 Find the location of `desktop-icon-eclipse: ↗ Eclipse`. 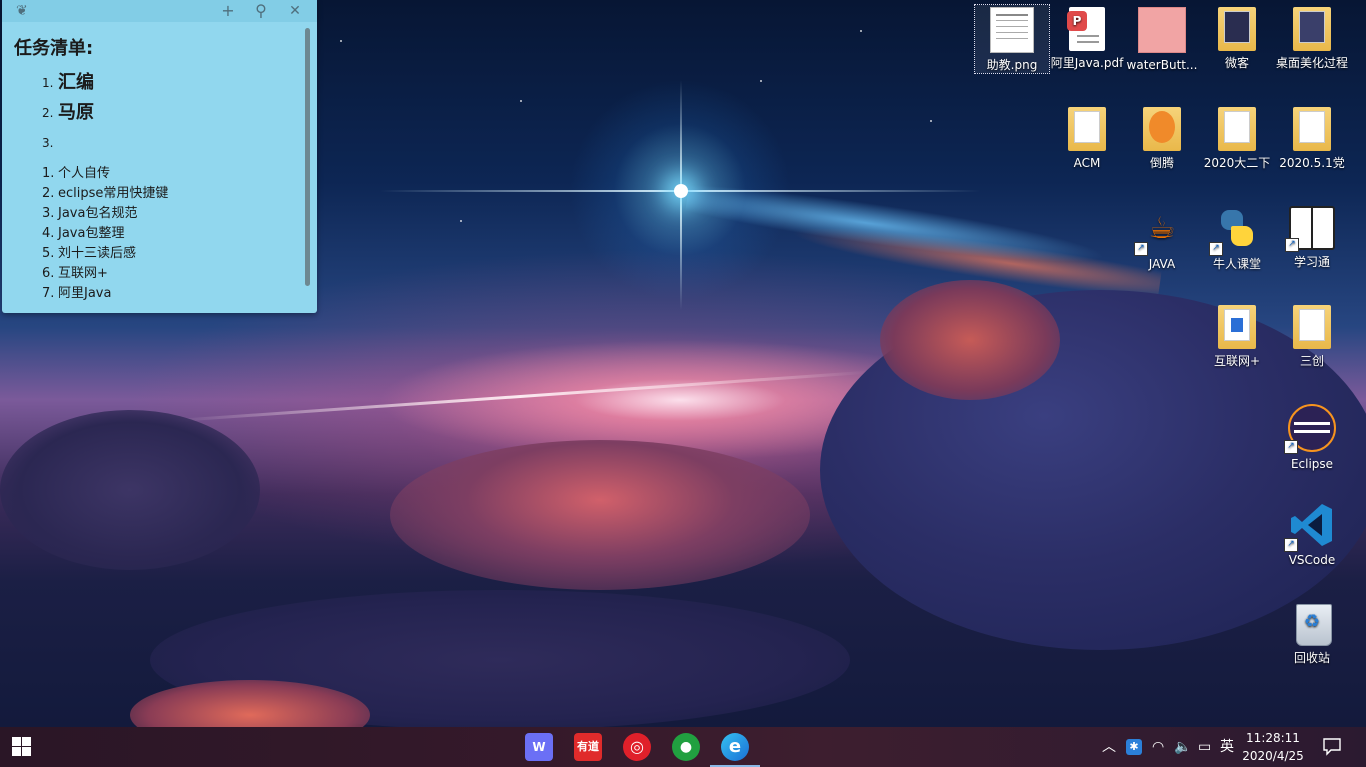

desktop-icon-eclipse: ↗ Eclipse is located at coordinates (1312, 437).